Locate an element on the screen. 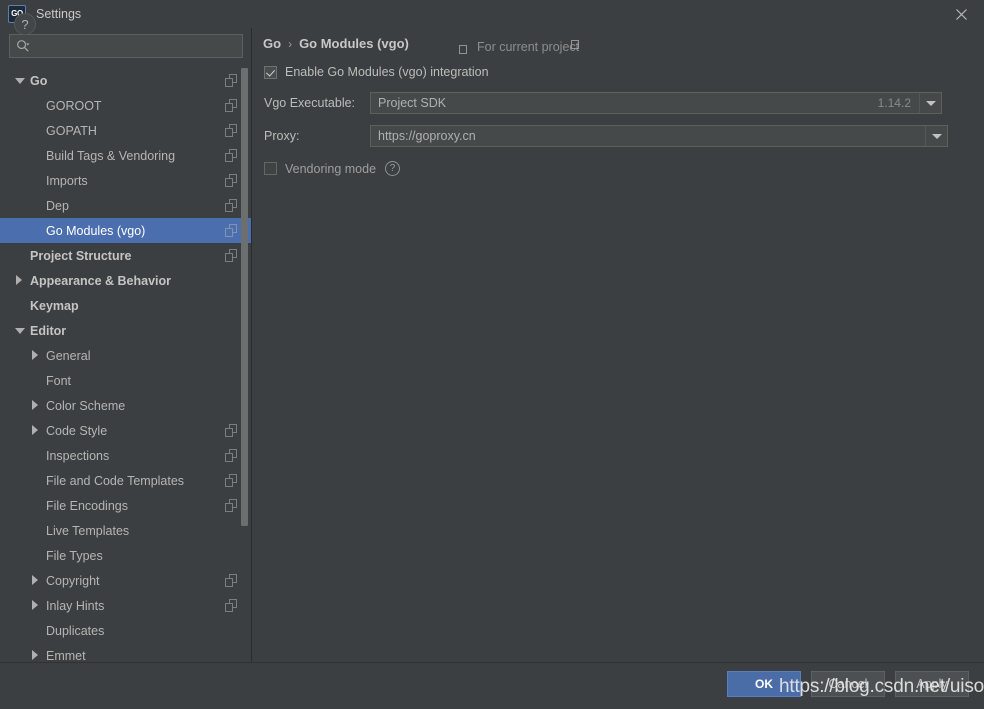 Image resolution: width=984 pixels, height=709 pixels. sidebar-item-project-structure: Project Structure is located at coordinates (126, 255).